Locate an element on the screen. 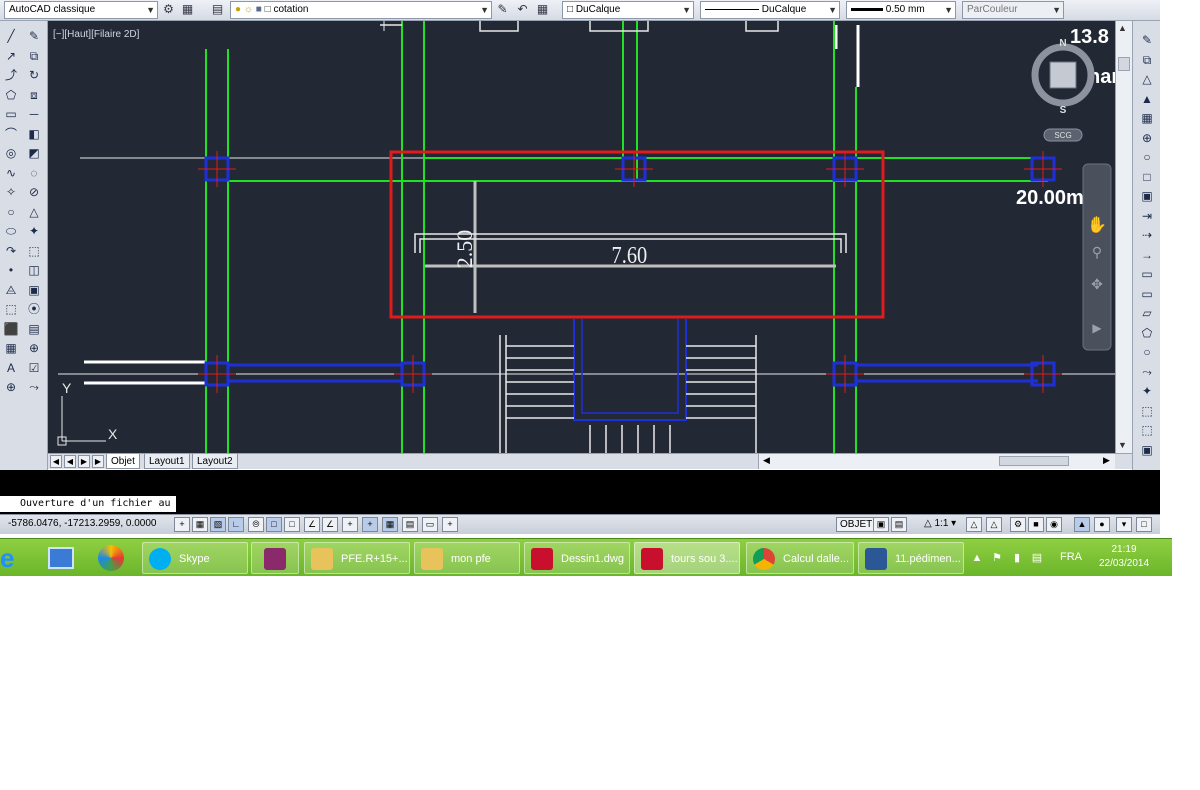  quick-view-layouts-button: ▣ is located at coordinates (881, 524).